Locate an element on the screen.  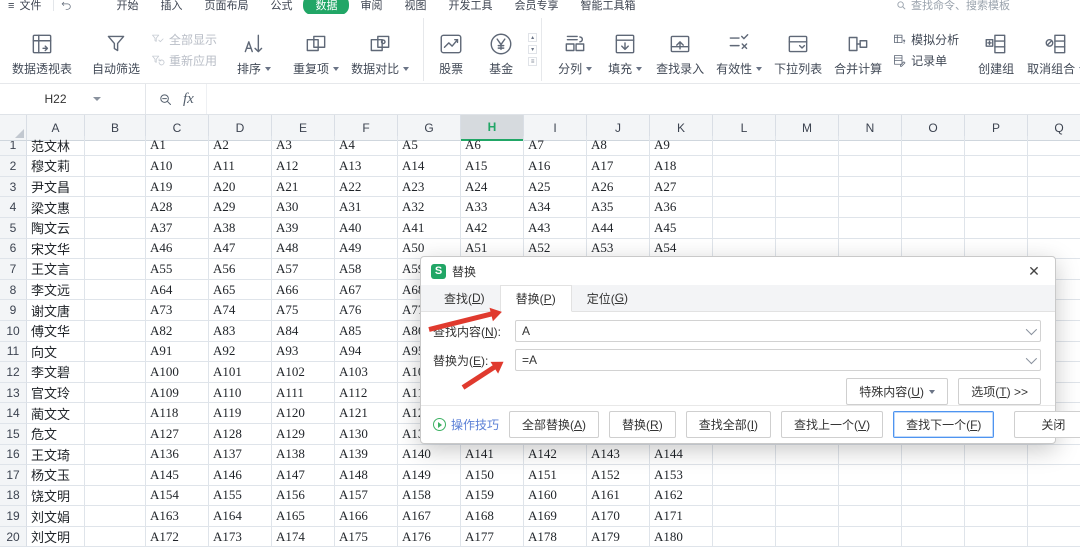
cell-B12 is located at coordinates (115, 372).